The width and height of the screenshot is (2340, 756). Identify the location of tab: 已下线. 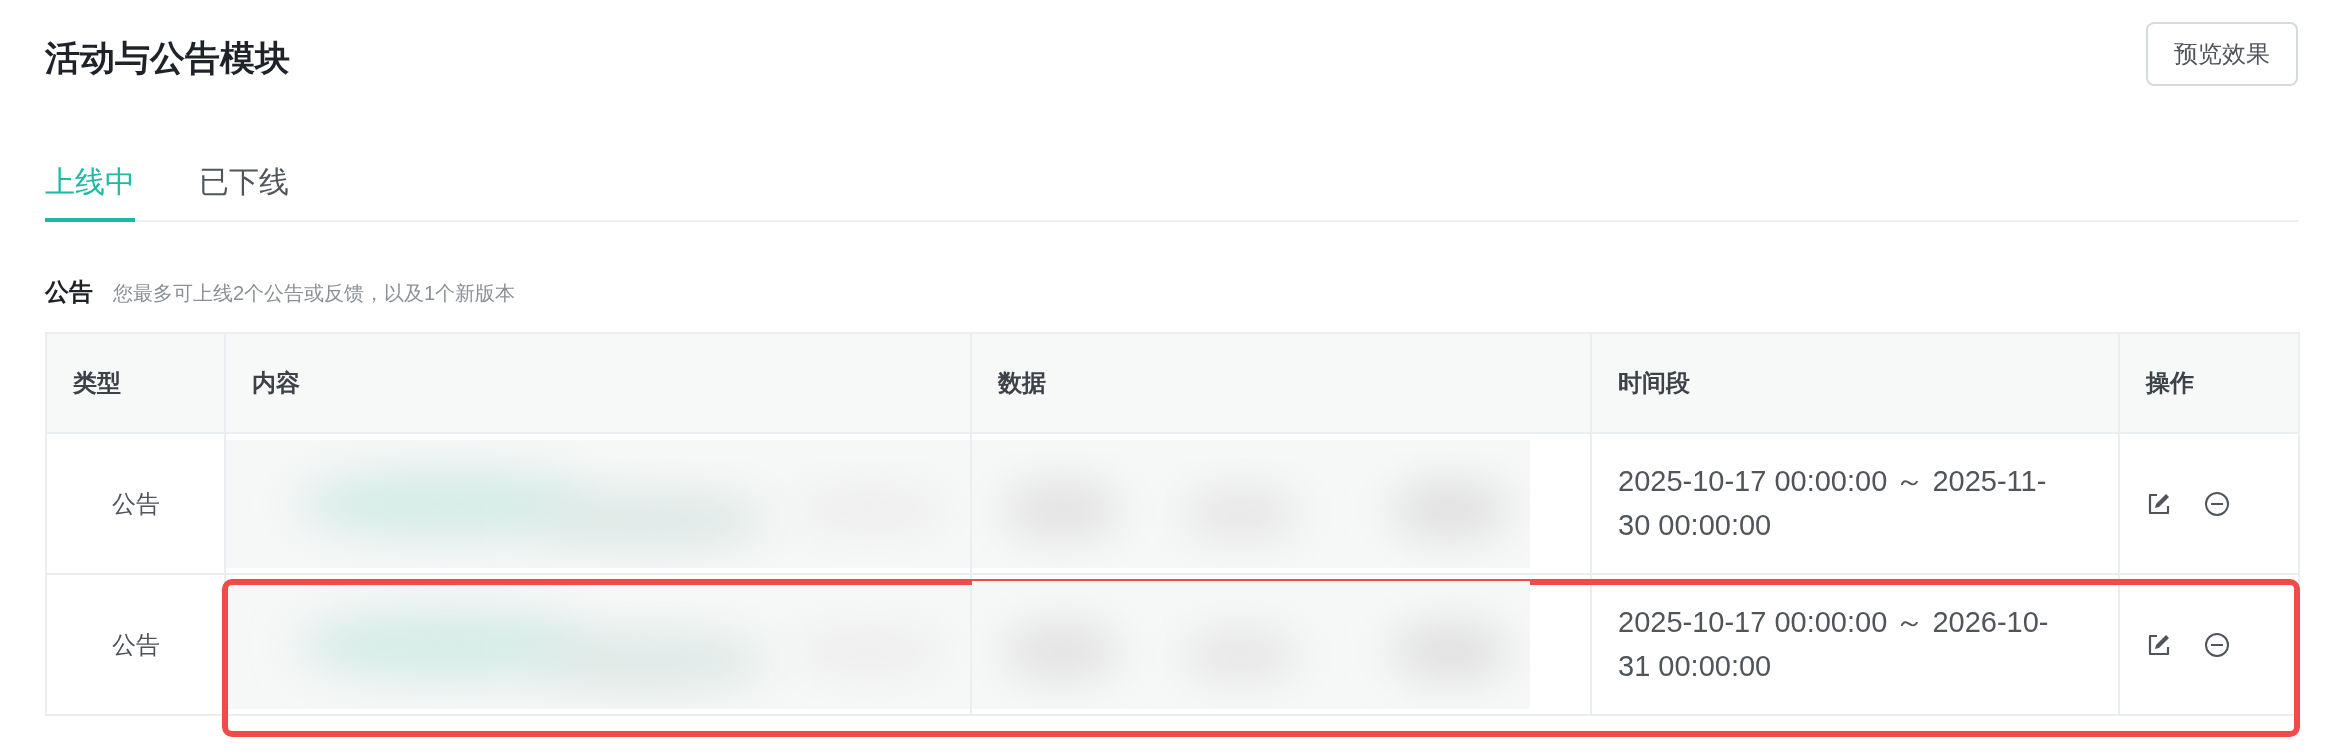
(244, 190).